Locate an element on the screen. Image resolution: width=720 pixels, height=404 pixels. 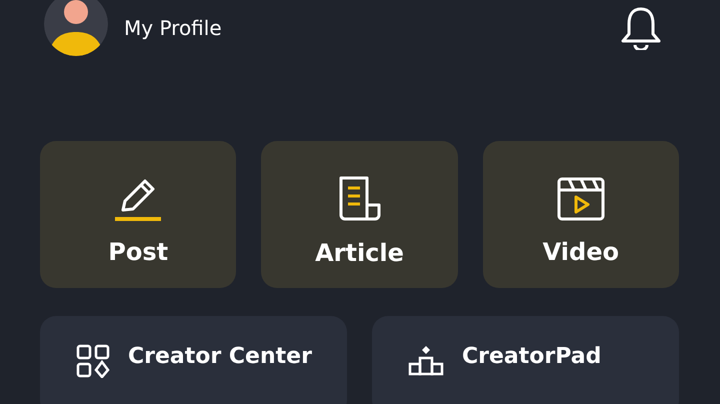
grid-icon is located at coordinates (93, 361).